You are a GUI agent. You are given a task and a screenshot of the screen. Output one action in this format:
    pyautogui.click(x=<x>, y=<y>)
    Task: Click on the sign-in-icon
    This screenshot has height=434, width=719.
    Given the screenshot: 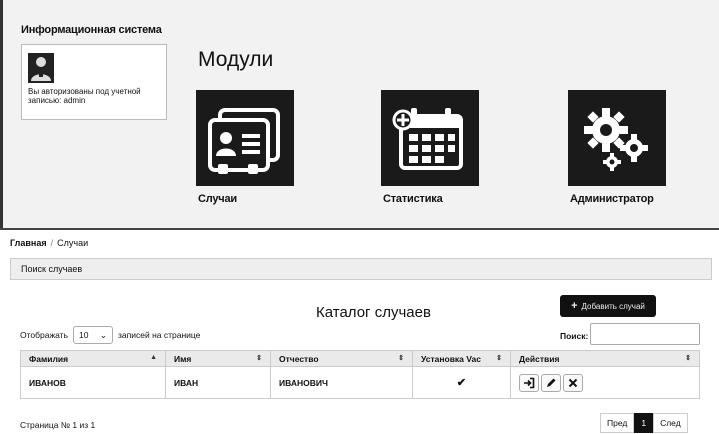 What is the action you would take?
    pyautogui.click(x=529, y=382)
    